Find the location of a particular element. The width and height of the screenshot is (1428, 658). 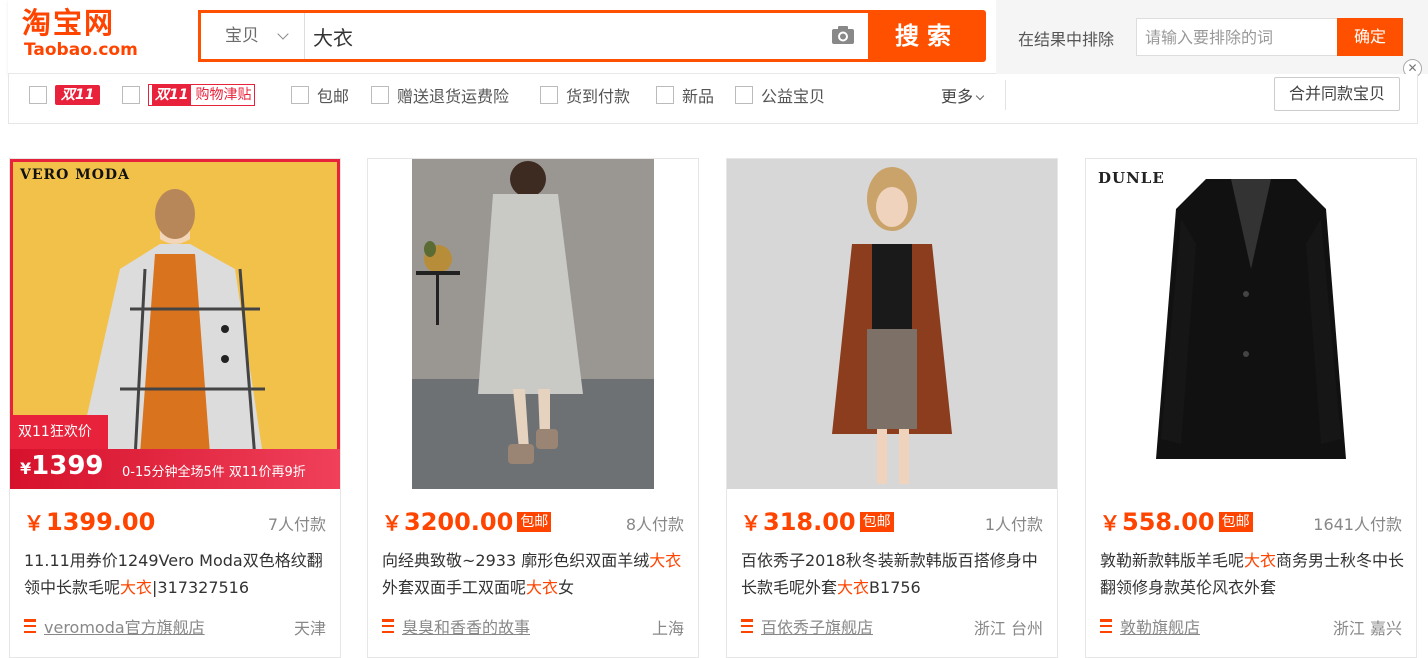

filter-charity: 公益宝贝 is located at coordinates (780, 95).